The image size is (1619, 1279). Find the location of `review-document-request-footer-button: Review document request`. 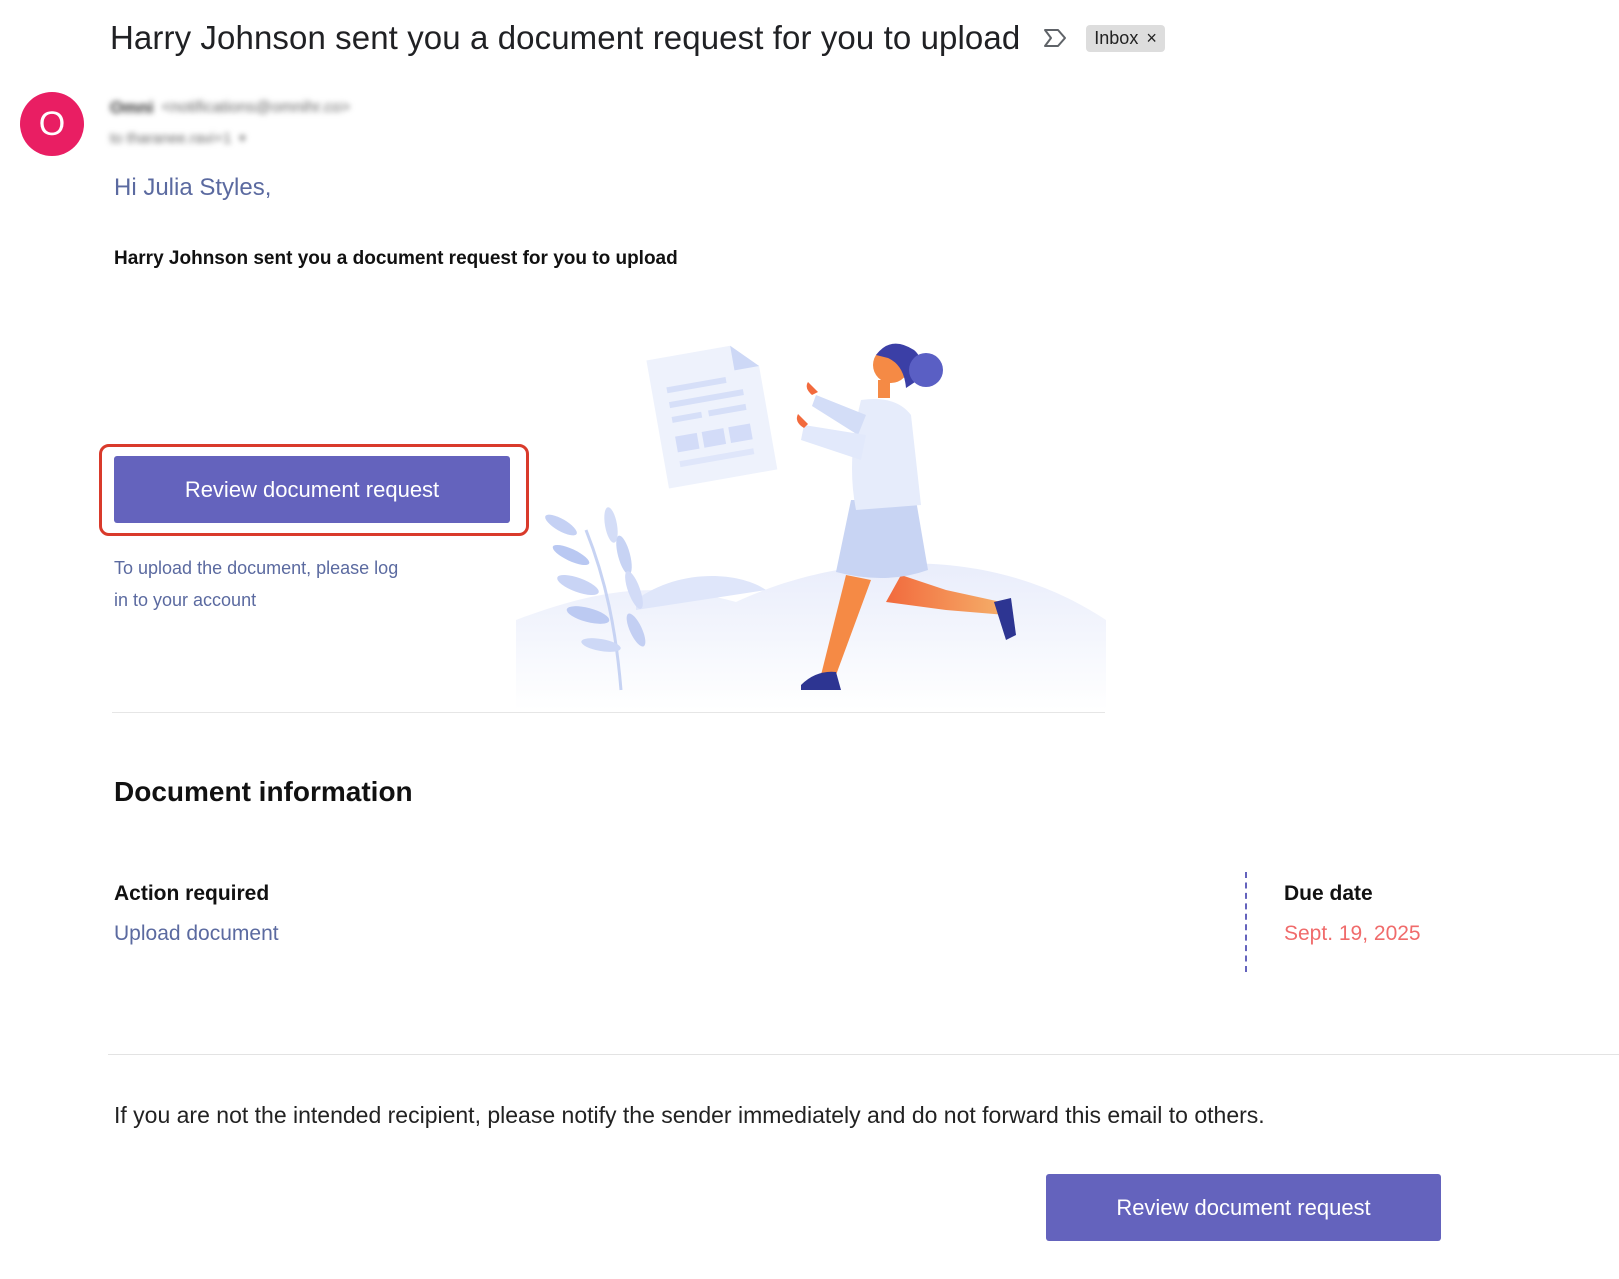

review-document-request-footer-button: Review document request is located at coordinates (1243, 1207).